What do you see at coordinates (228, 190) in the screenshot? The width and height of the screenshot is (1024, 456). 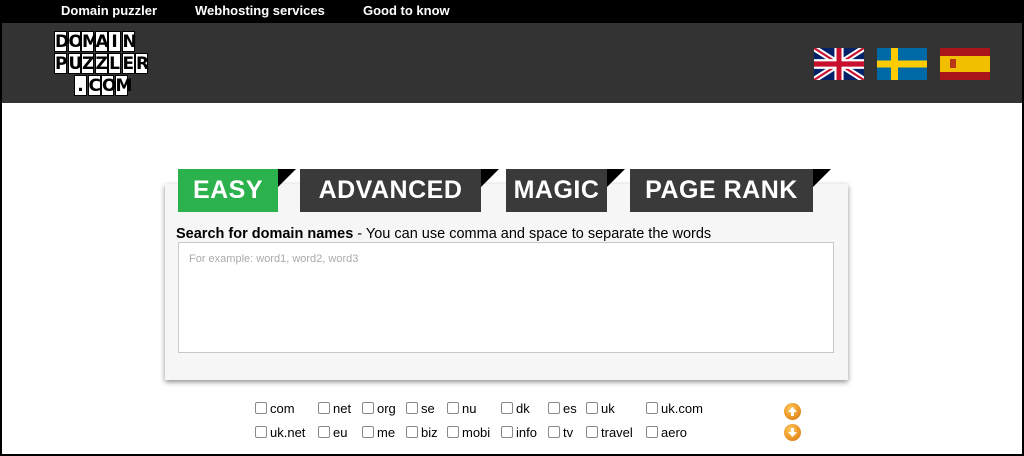 I see `tab-easy-label: EASY` at bounding box center [228, 190].